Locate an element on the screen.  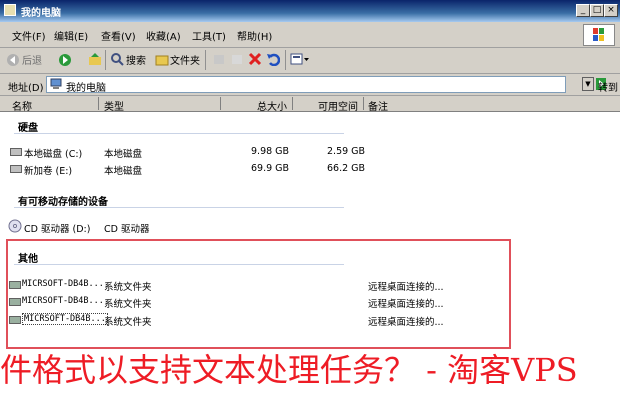
back-arrow-icon is located at coordinates (13, 61).